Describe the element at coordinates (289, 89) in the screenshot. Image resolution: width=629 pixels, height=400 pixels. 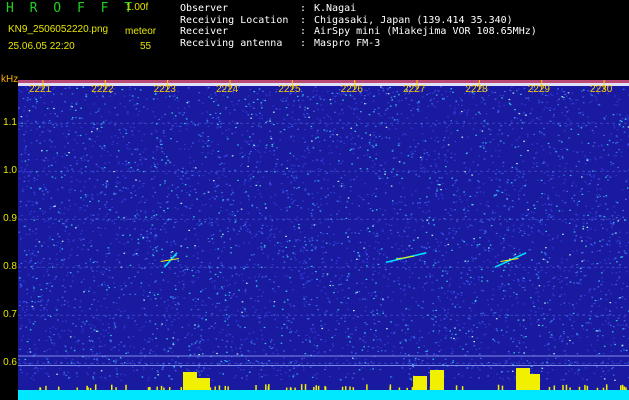
I see `x-tick-label: 2225` at that location.